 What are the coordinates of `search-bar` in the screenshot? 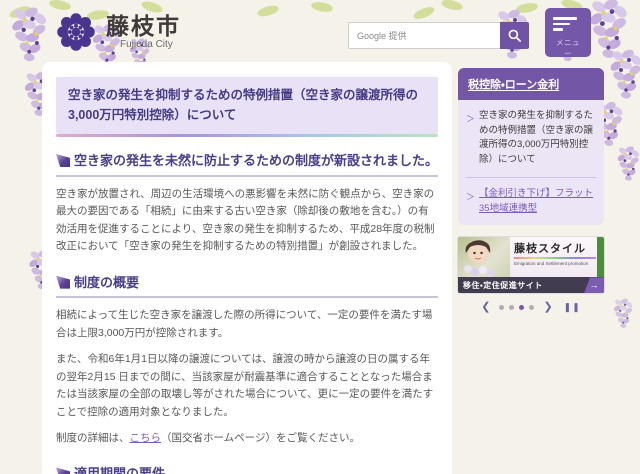 It's located at (438, 35).